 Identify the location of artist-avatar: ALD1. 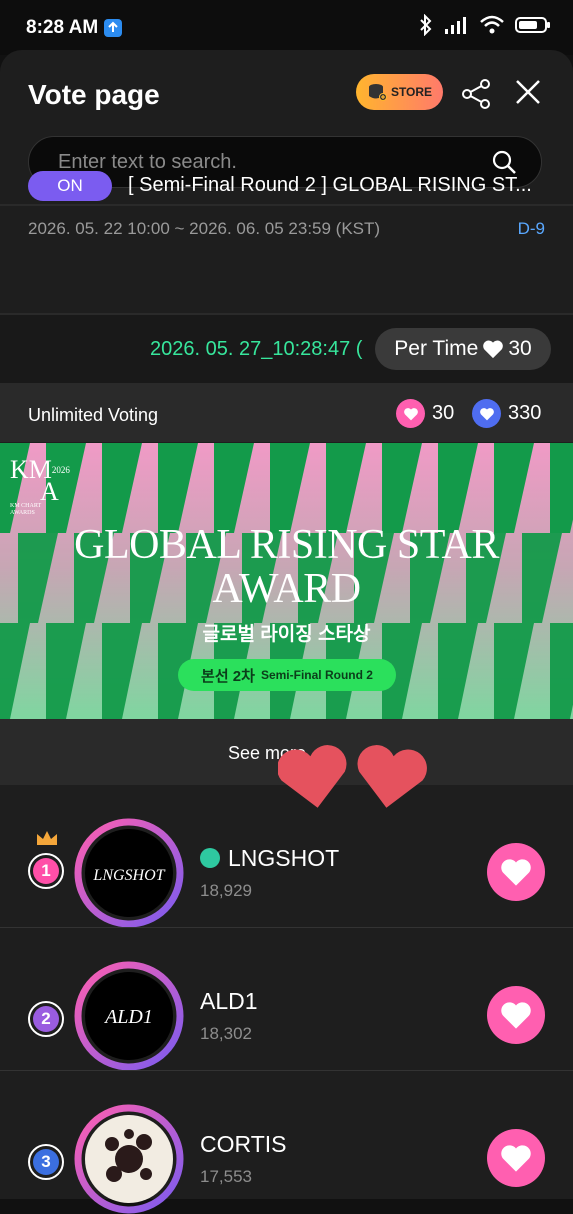
(129, 1016).